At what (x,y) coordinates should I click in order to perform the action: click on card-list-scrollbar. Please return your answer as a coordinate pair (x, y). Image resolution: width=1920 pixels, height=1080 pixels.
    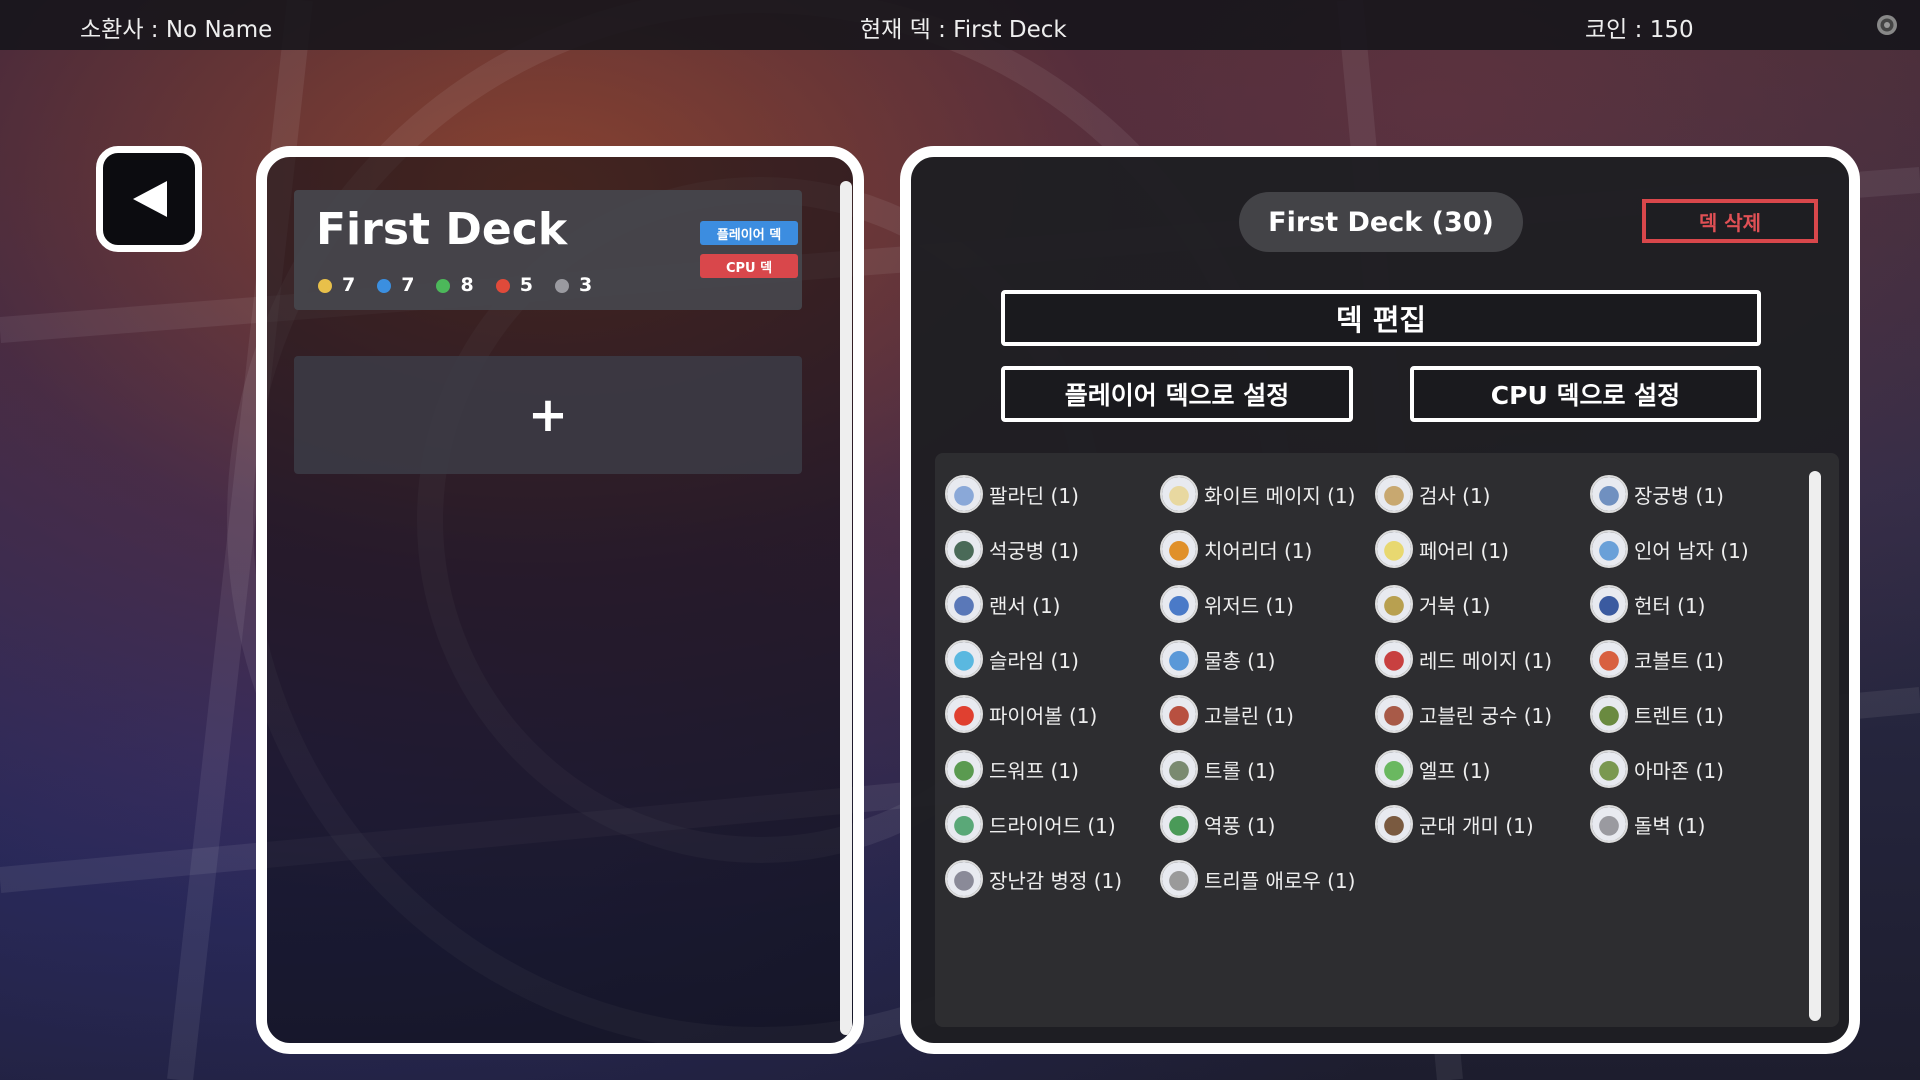
    Looking at the image, I should click on (1815, 746).